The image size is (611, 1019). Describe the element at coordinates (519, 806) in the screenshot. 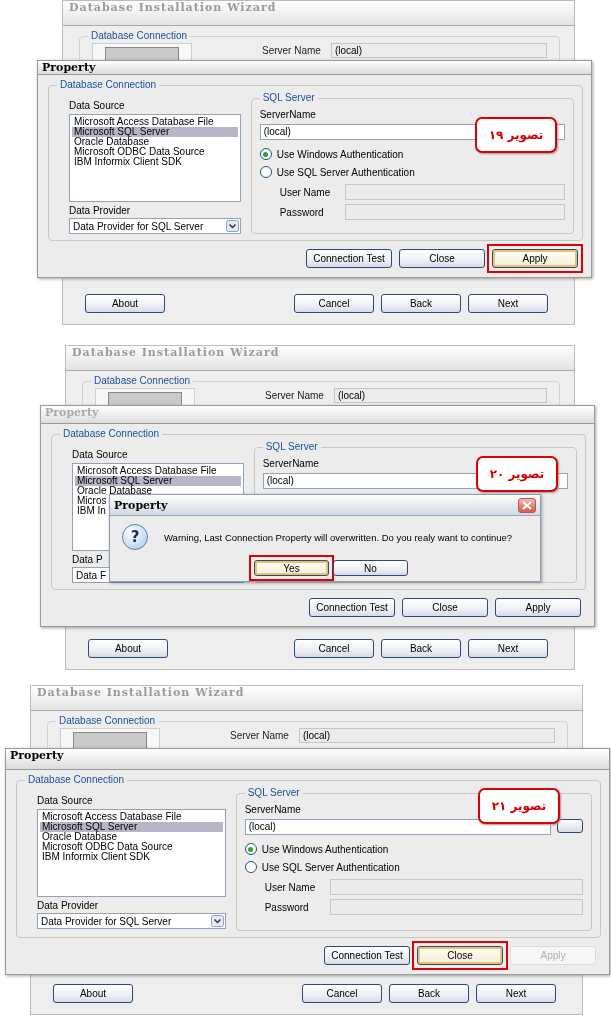

I see `callout: تصویر ۲۱` at that location.